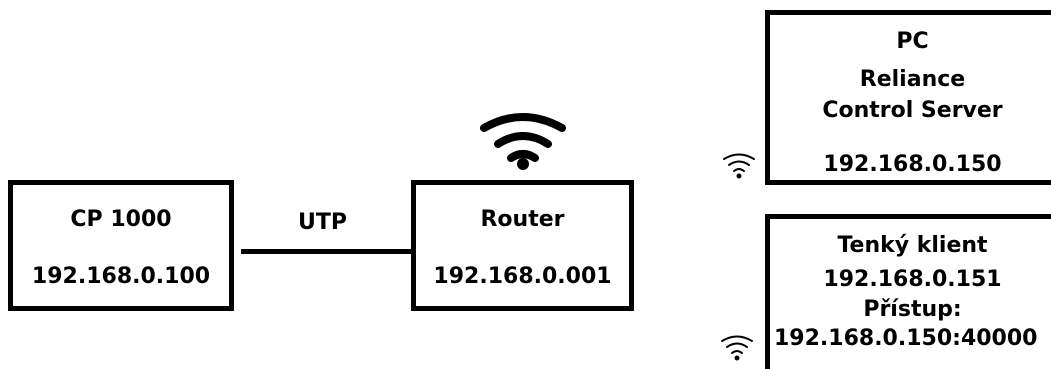 This screenshot has height=369, width=1051. Describe the element at coordinates (522, 219) in the screenshot. I see `router-name: Router` at that location.